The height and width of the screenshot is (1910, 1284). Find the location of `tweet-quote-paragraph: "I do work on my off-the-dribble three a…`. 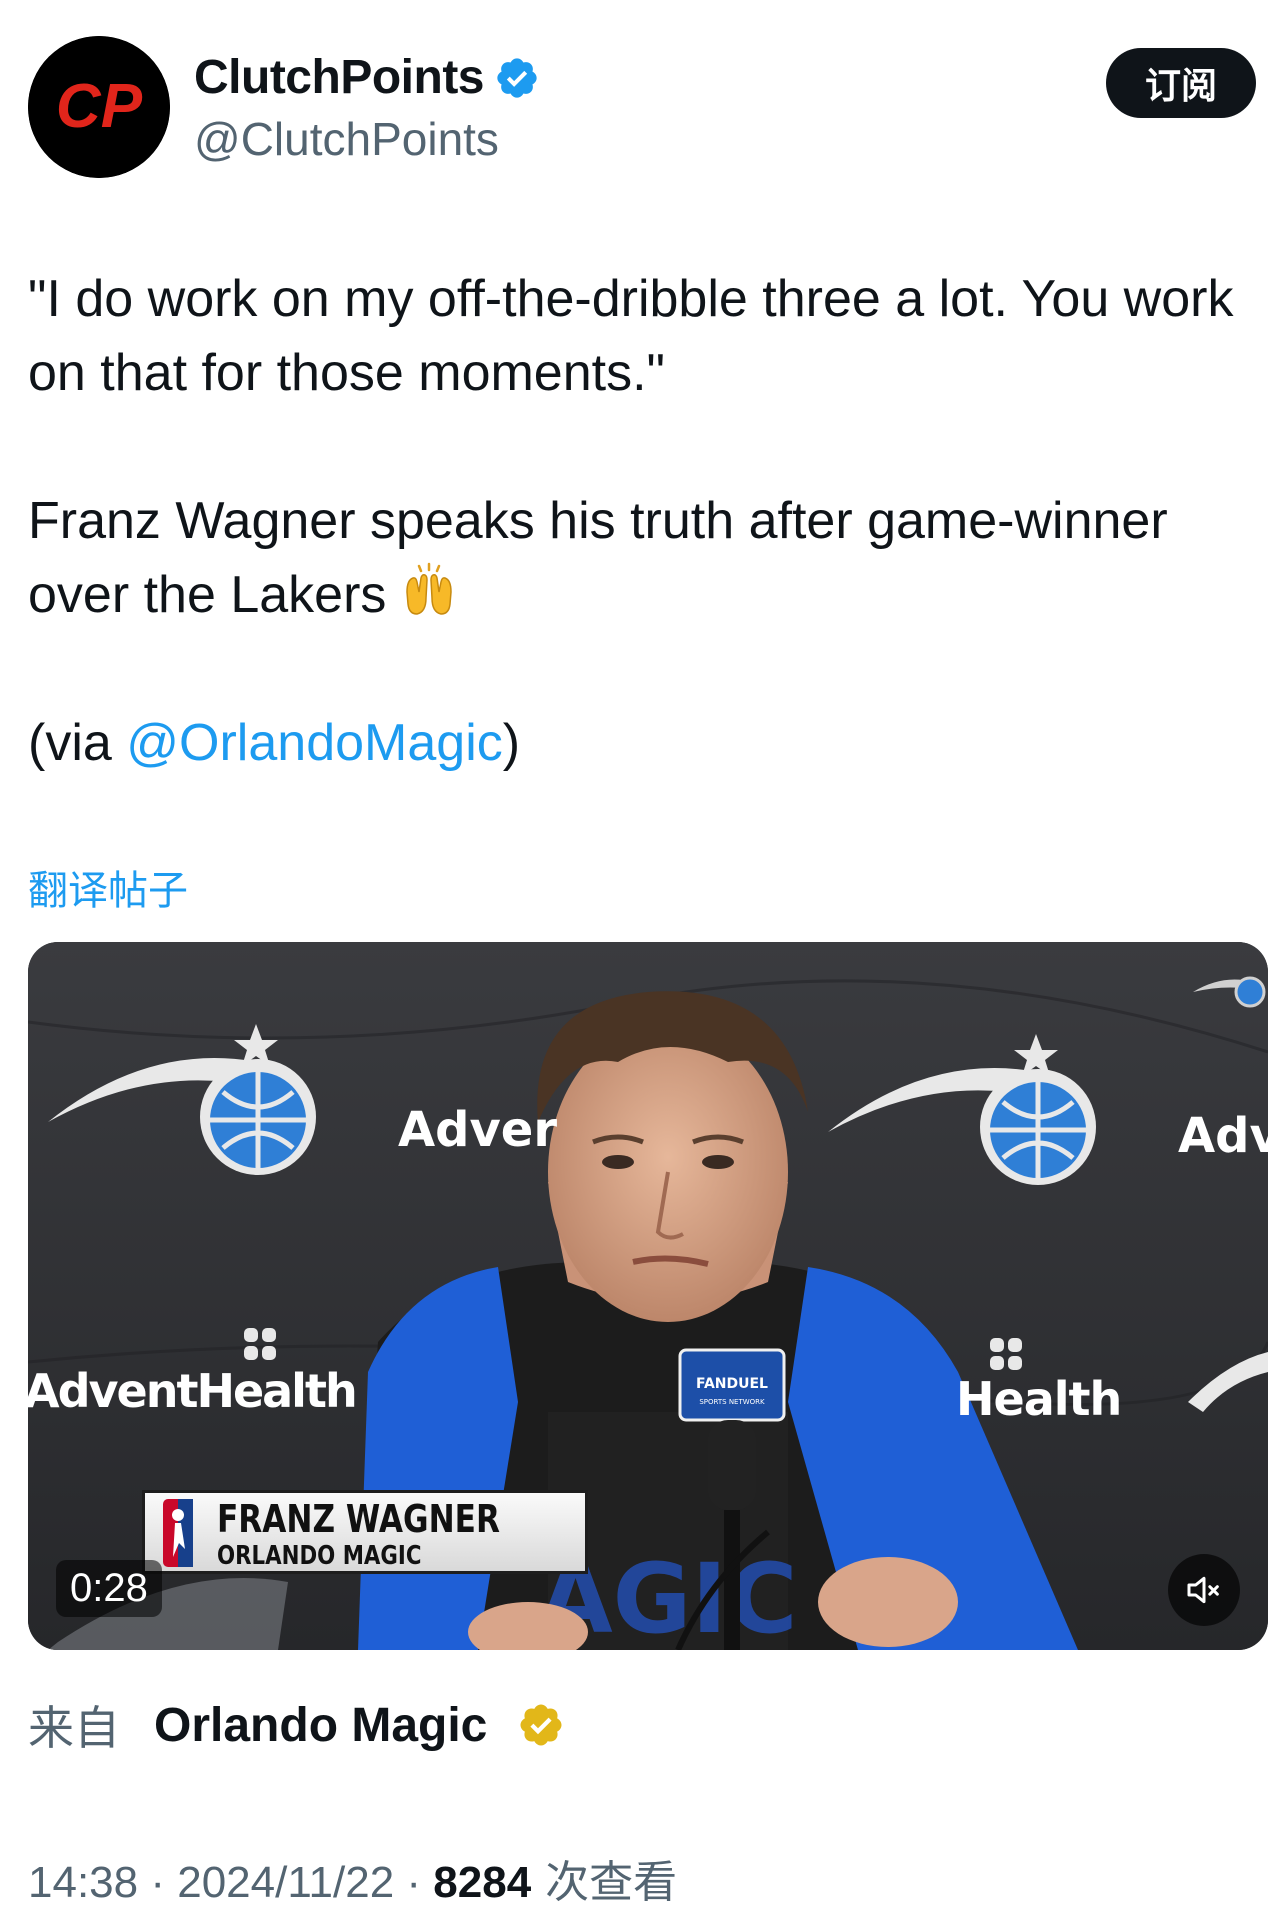

tweet-quote-paragraph: "I do work on my off-the-dribble three a… is located at coordinates (638, 336).